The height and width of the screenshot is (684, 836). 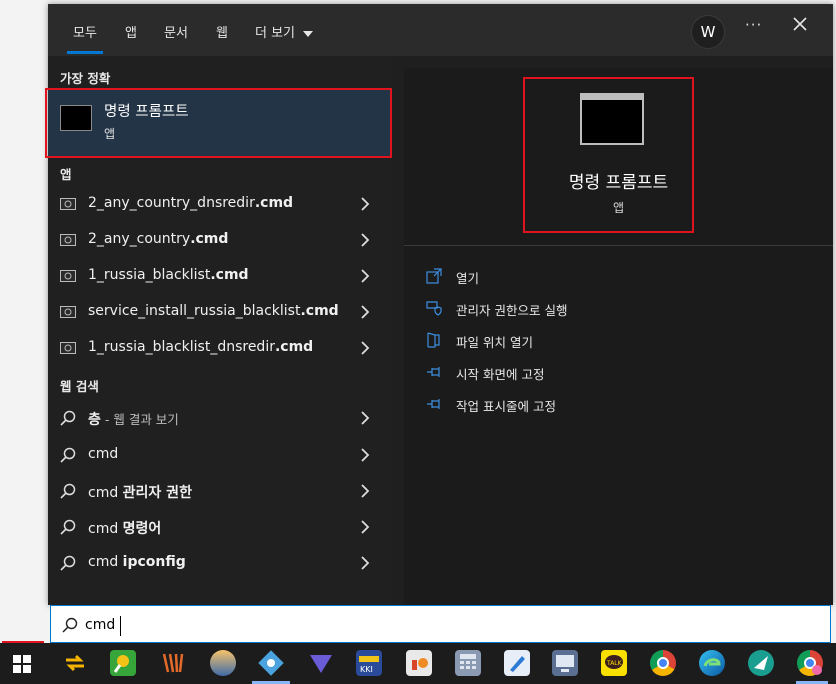 I want to click on action-open: 열기, so click(x=616, y=277).